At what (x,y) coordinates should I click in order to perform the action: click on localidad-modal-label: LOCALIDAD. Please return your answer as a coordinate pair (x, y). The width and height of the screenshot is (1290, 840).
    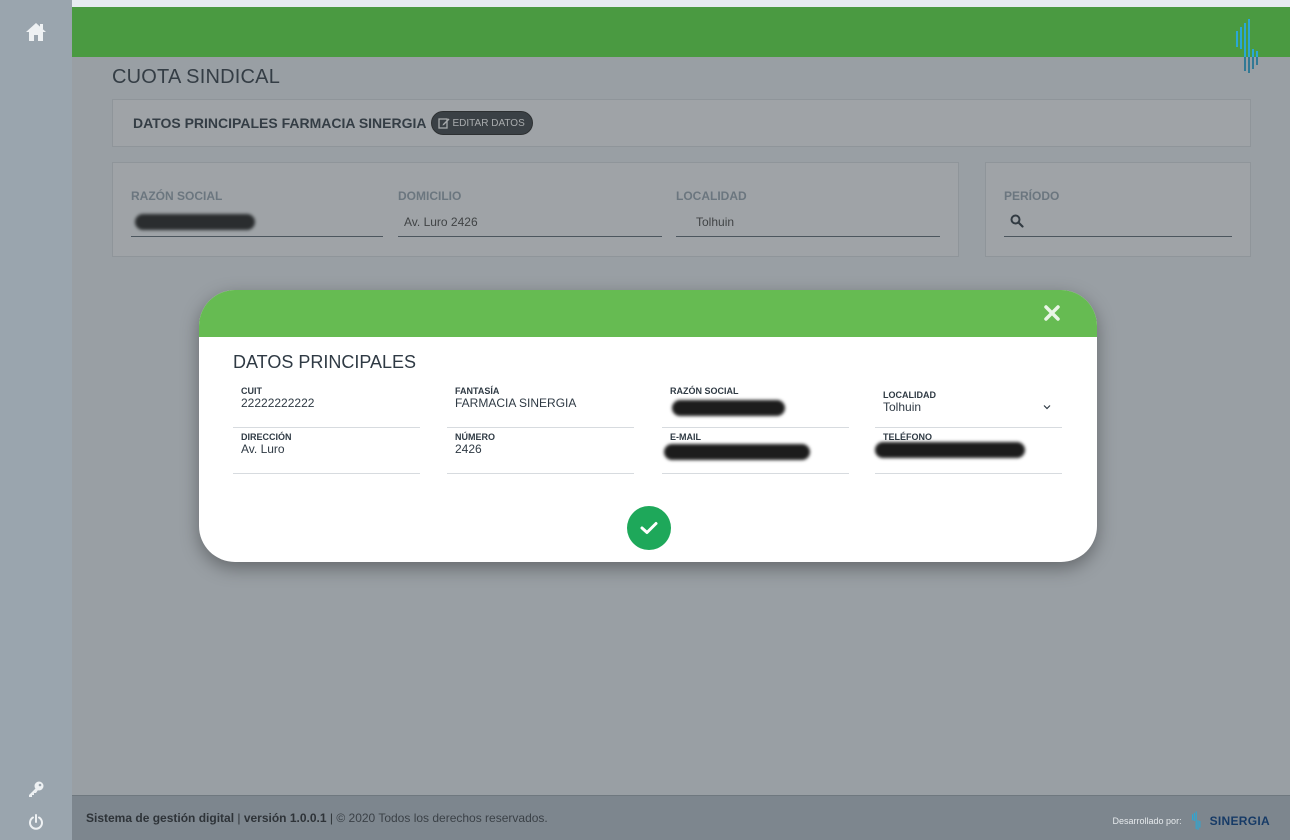
    Looking at the image, I should click on (909, 395).